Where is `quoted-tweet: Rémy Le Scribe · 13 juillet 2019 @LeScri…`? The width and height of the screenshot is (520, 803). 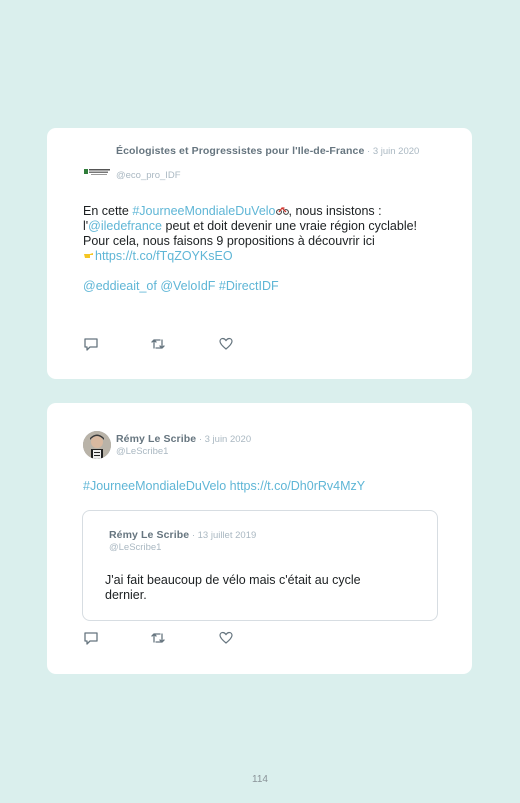
quoted-tweet: Rémy Le Scribe · 13 juillet 2019 @LeScri… is located at coordinates (260, 565).